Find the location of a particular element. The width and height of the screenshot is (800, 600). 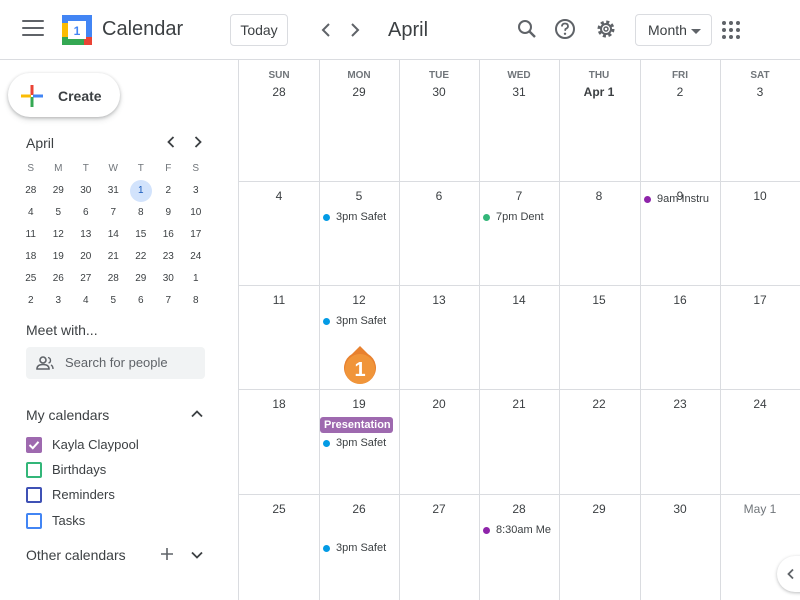

day-number: 27 is located at coordinates (439, 509).